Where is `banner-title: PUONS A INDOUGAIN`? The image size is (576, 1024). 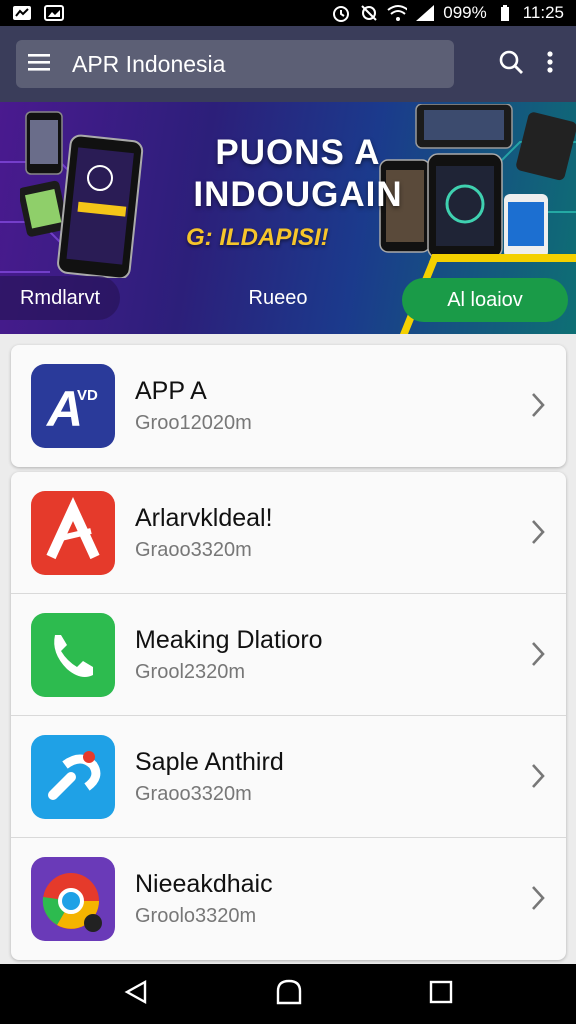 banner-title: PUONS A INDOUGAIN is located at coordinates (288, 174).